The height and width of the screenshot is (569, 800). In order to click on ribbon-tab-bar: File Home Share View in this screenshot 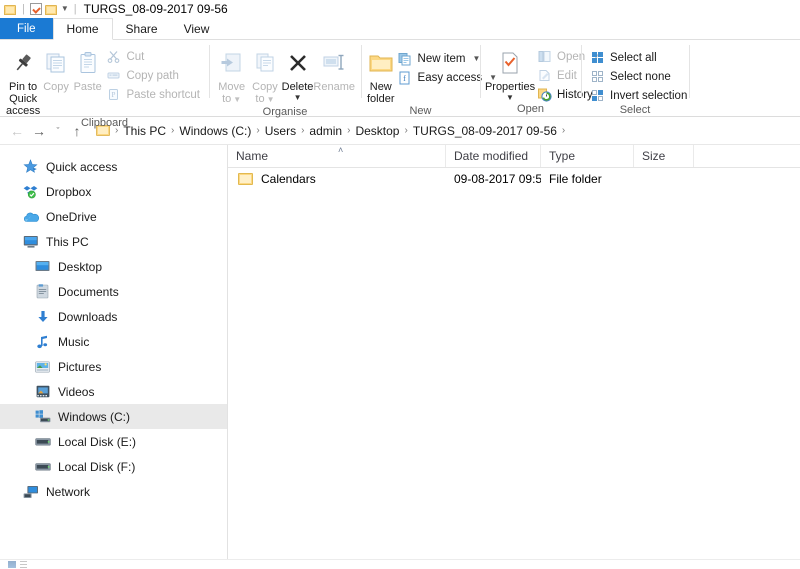, I will do `click(400, 29)`.